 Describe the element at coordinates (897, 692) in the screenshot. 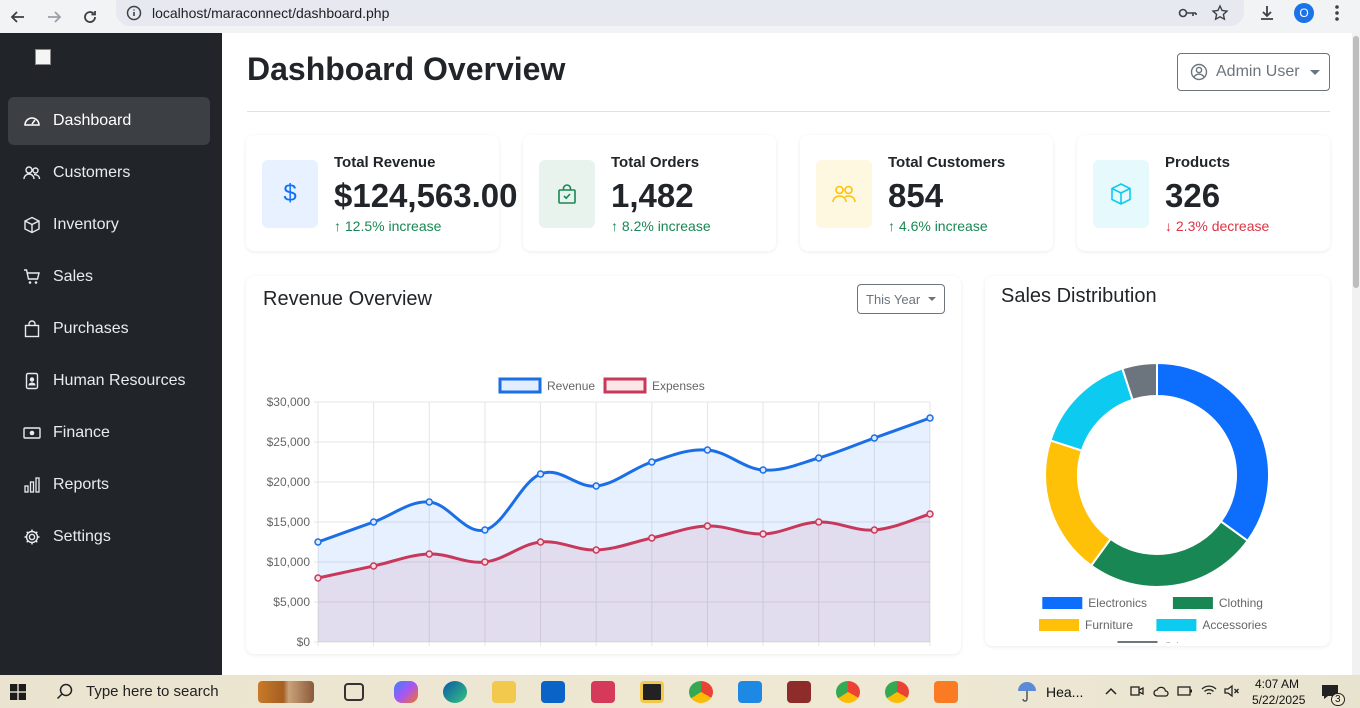

I see `chrome-dev-icon` at that location.